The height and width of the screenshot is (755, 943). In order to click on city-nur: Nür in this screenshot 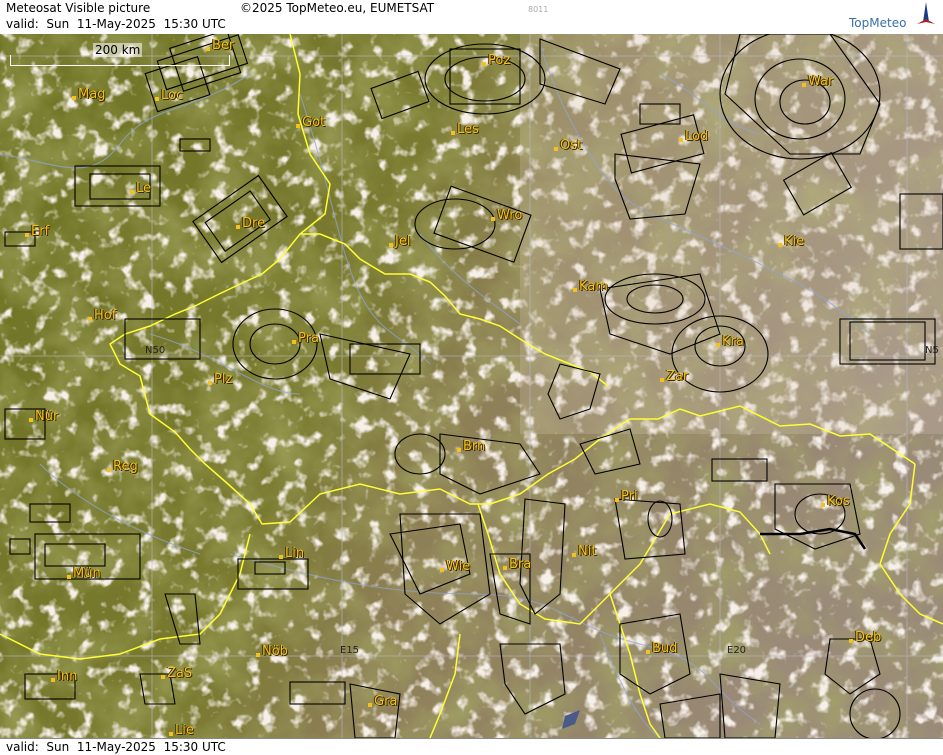, I will do `click(43, 416)`.